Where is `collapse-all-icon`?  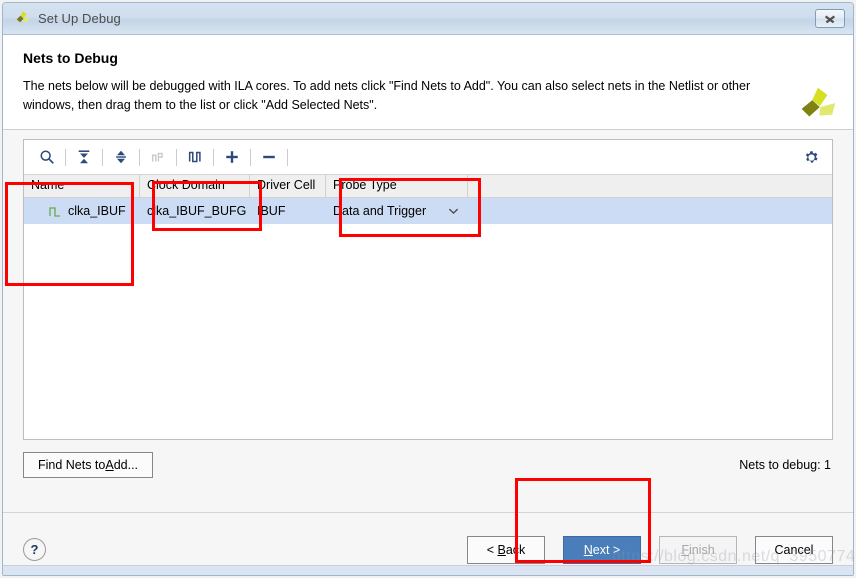
collapse-all-icon is located at coordinates (84, 157).